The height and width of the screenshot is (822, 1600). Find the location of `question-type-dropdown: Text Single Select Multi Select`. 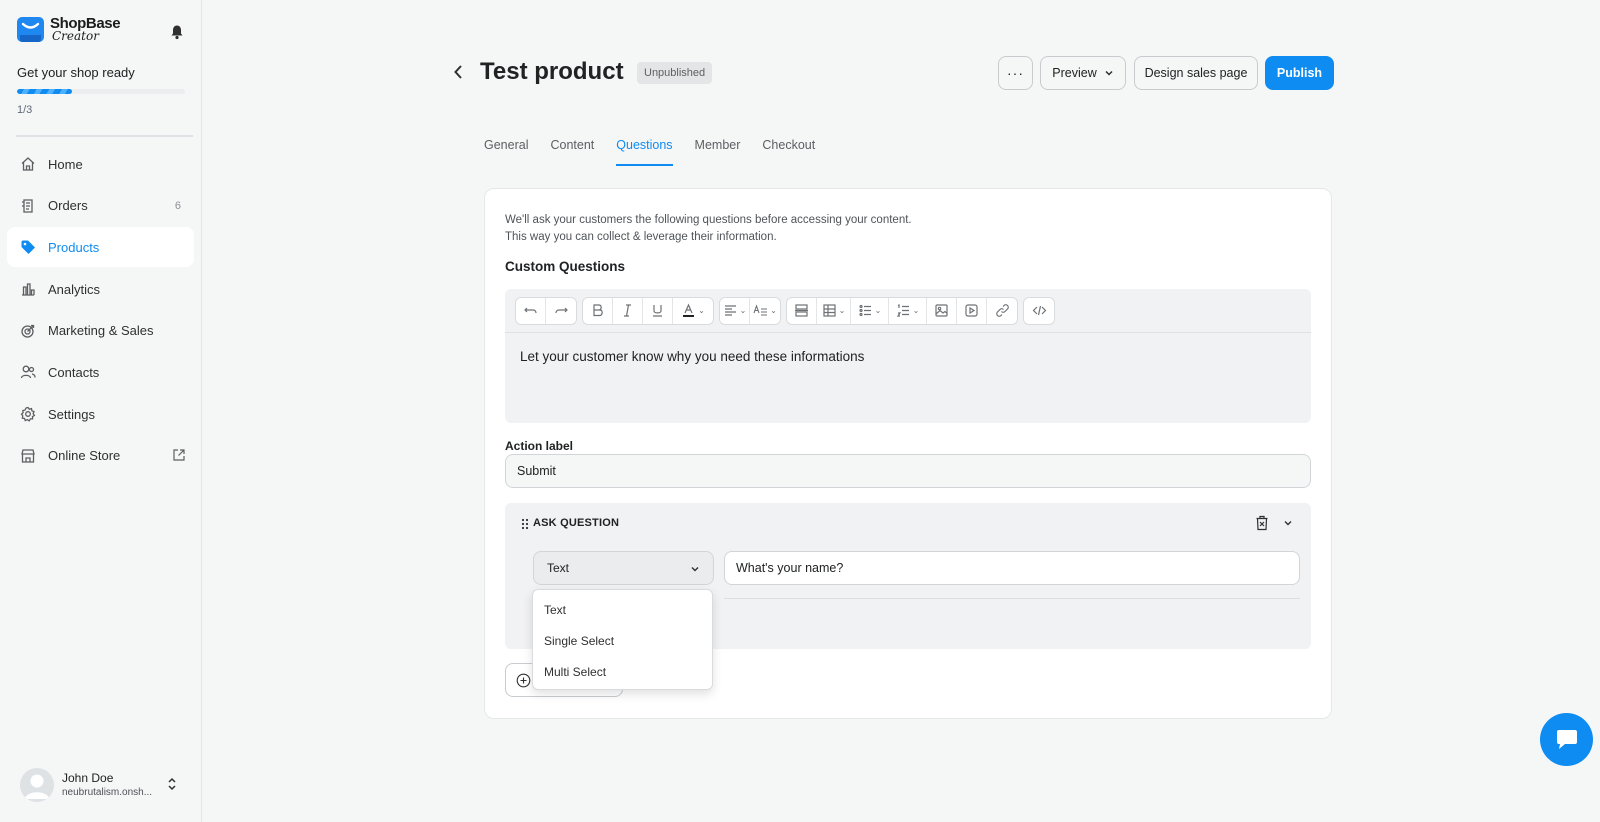

question-type-dropdown: Text Single Select Multi Select is located at coordinates (622, 639).